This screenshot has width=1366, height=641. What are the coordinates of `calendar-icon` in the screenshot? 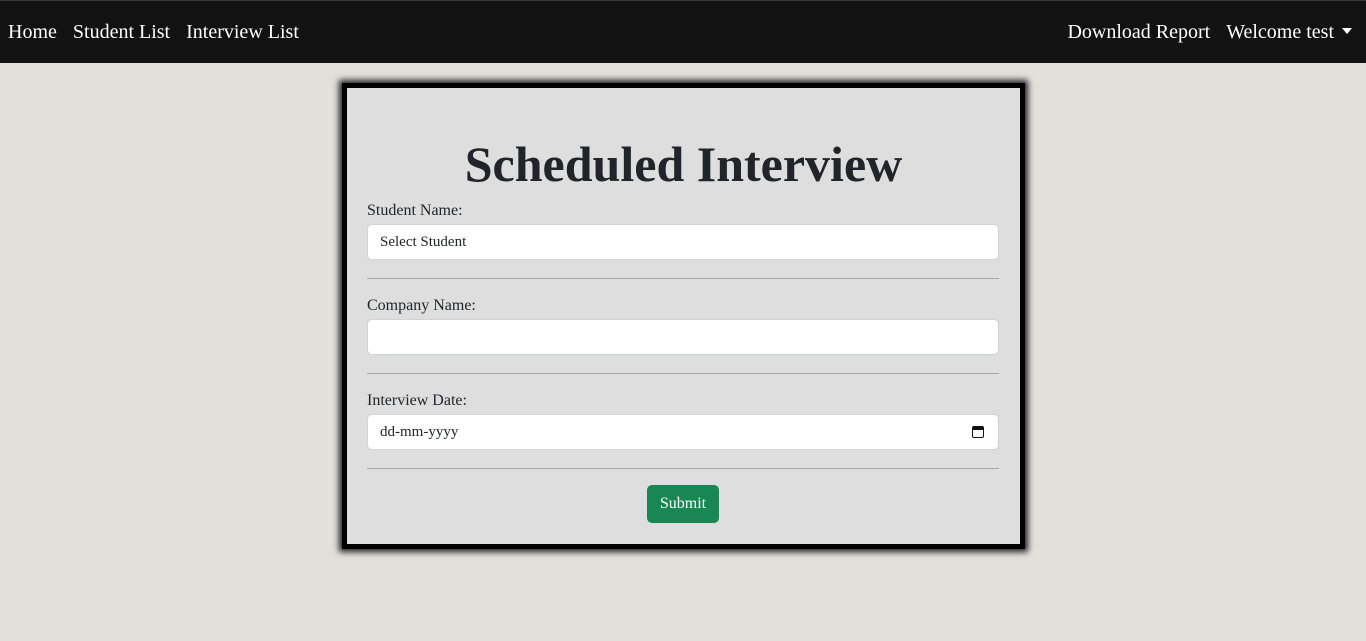 It's located at (978, 432).